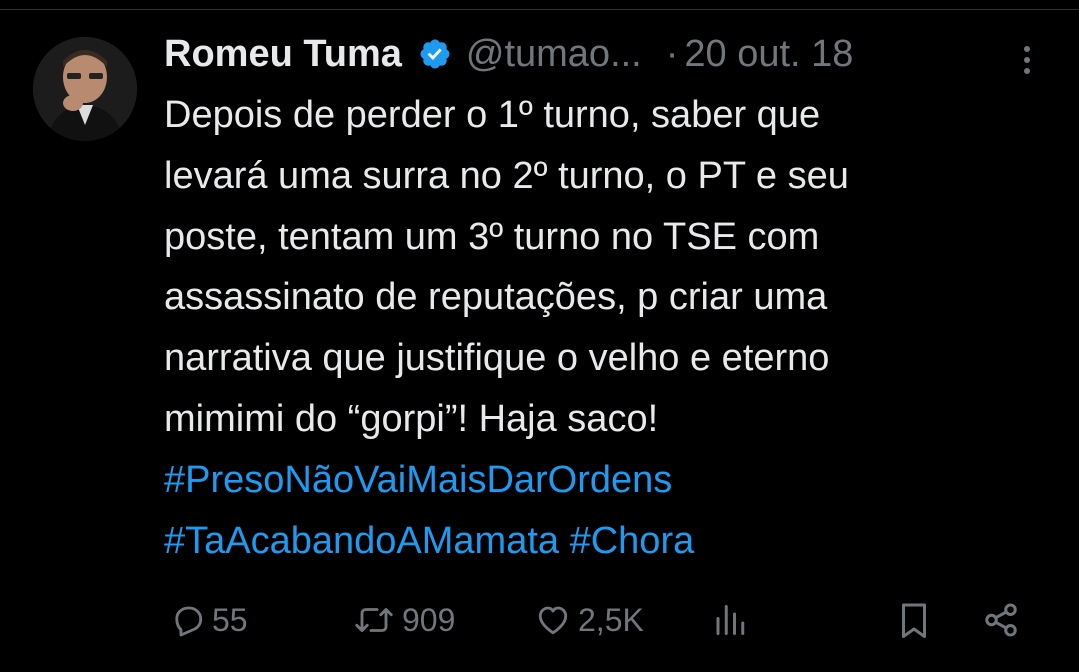  What do you see at coordinates (361, 541) in the screenshot?
I see `hashtag-link: #TaAcabandoAMamata` at bounding box center [361, 541].